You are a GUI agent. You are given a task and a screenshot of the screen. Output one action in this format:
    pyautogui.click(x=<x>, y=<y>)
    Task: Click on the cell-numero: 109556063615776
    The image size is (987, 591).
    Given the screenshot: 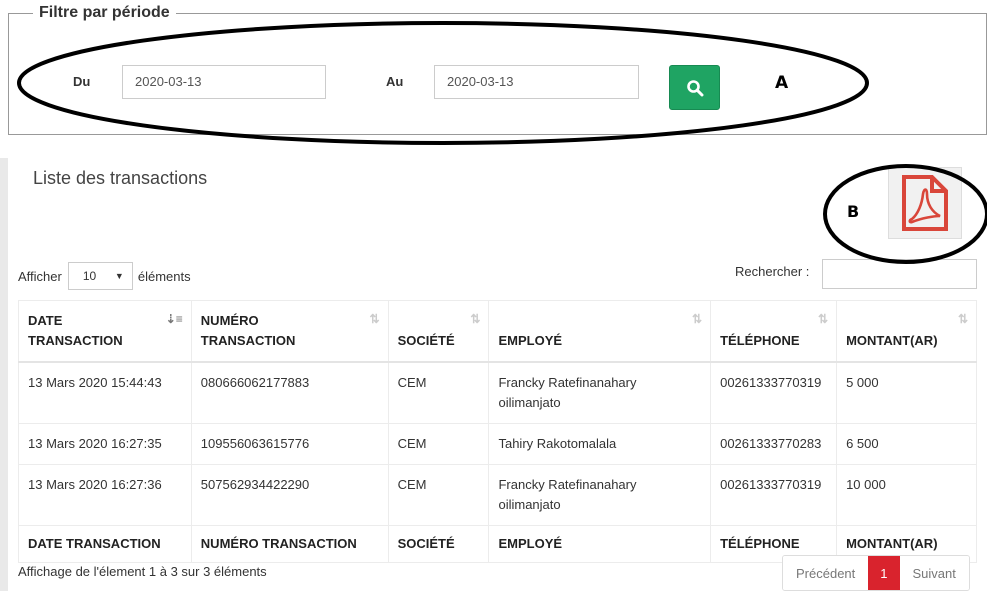 What is the action you would take?
    pyautogui.click(x=289, y=444)
    